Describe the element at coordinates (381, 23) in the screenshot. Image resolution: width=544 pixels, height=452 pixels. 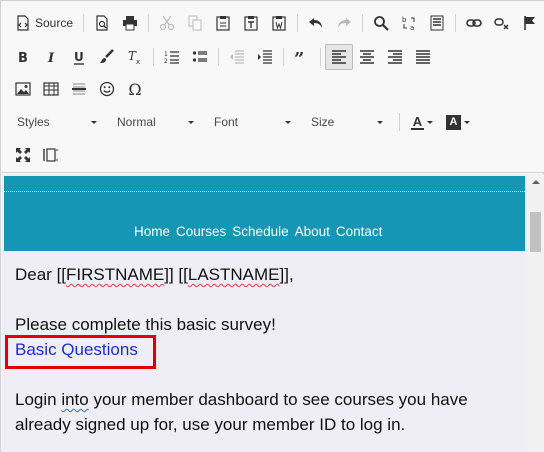
I see `find-button` at that location.